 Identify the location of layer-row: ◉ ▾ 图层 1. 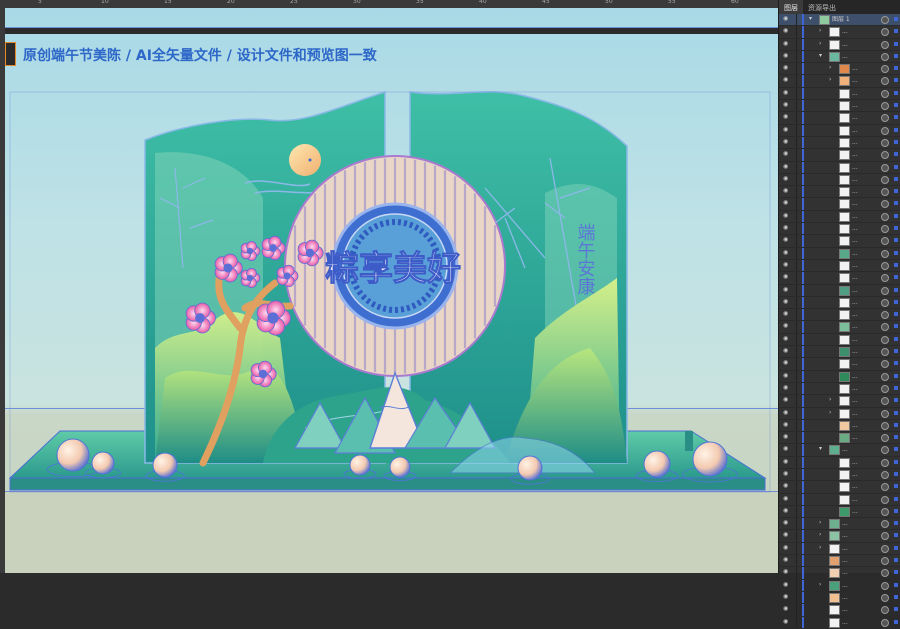
(839, 20).